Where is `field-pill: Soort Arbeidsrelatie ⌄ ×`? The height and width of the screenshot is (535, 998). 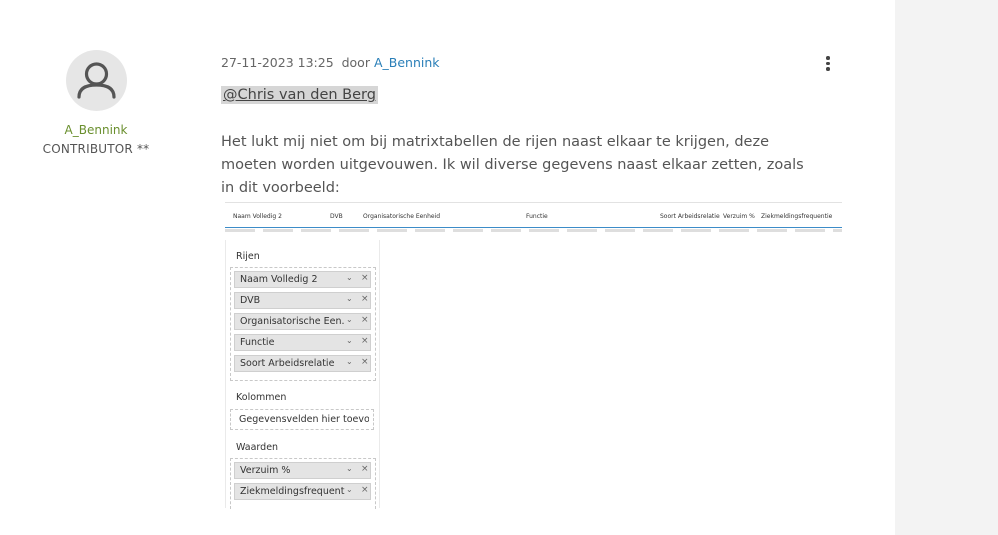
field-pill: Soort Arbeidsrelatie ⌄ × is located at coordinates (302, 363).